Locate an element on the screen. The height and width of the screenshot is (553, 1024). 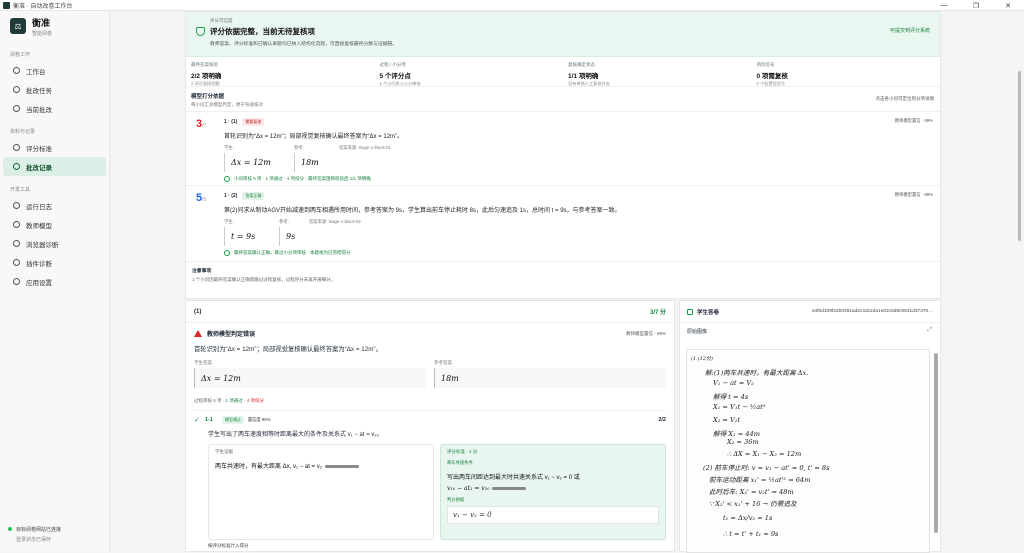
browser-icon is located at coordinates (16, 243).